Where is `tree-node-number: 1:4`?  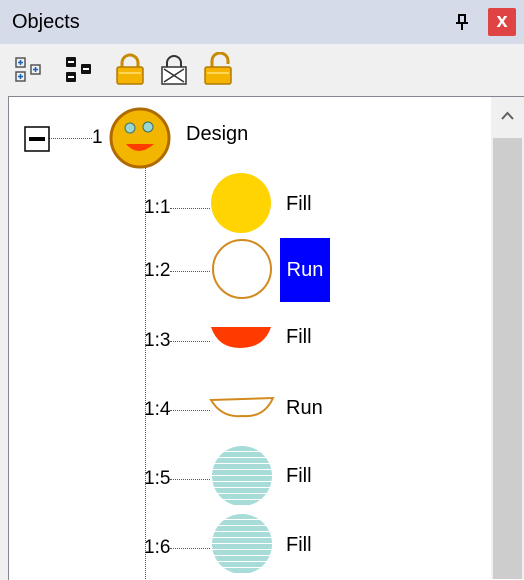 tree-node-number: 1:4 is located at coordinates (157, 409).